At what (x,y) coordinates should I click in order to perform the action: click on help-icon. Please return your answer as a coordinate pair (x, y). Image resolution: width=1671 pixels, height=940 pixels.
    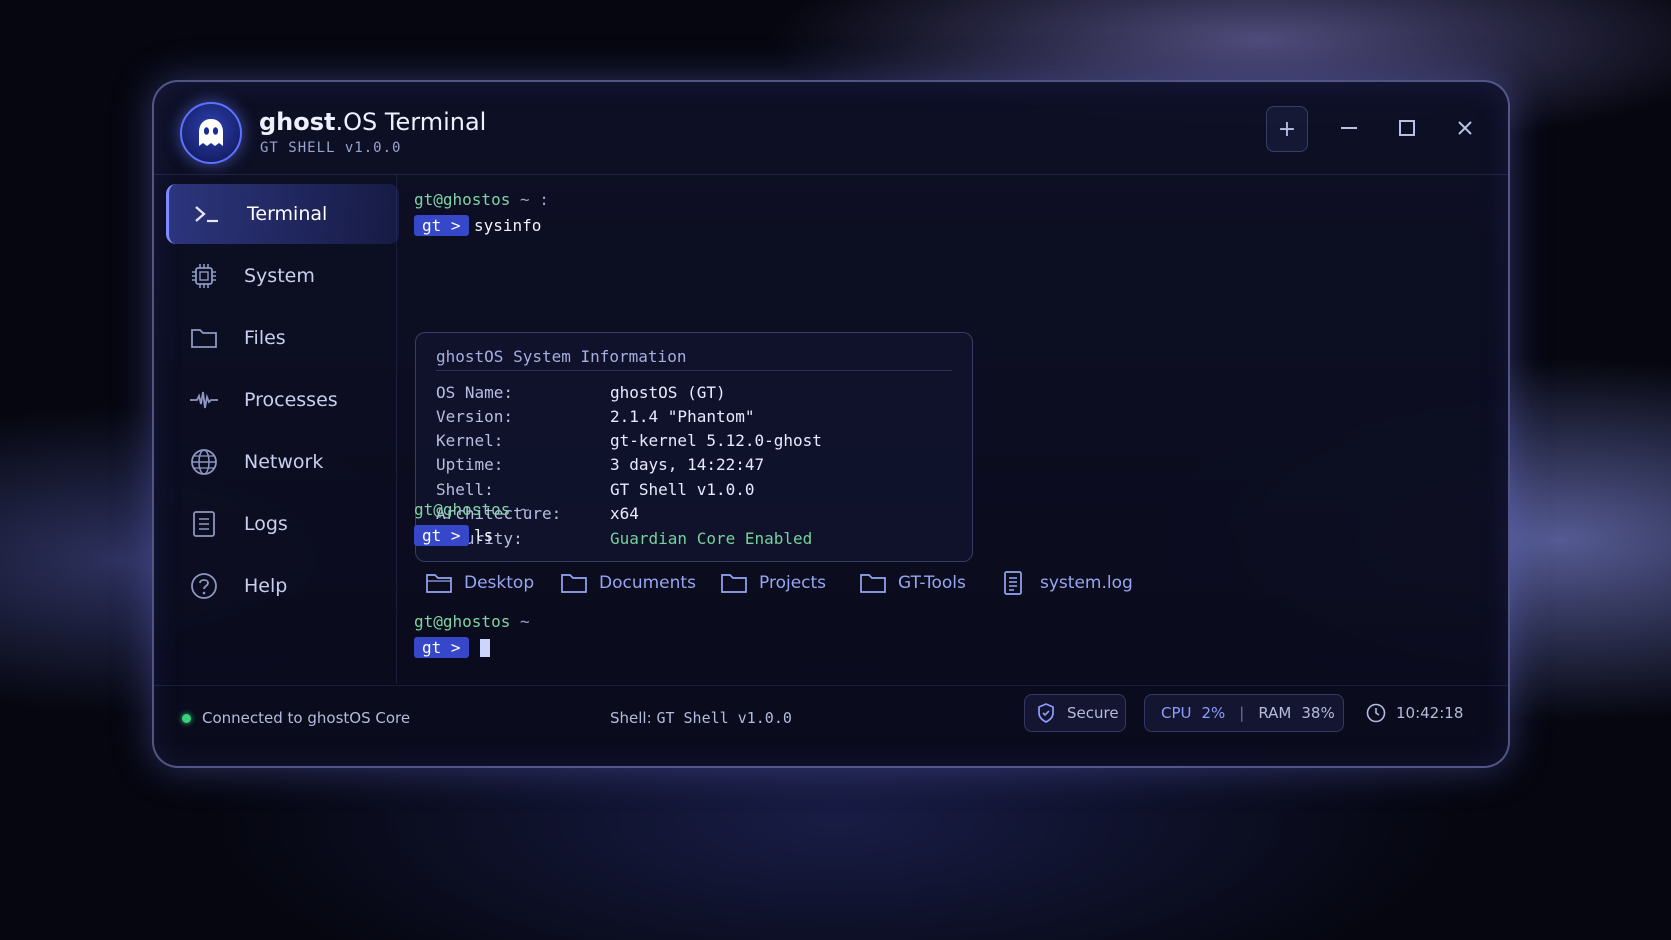
    Looking at the image, I should click on (204, 586).